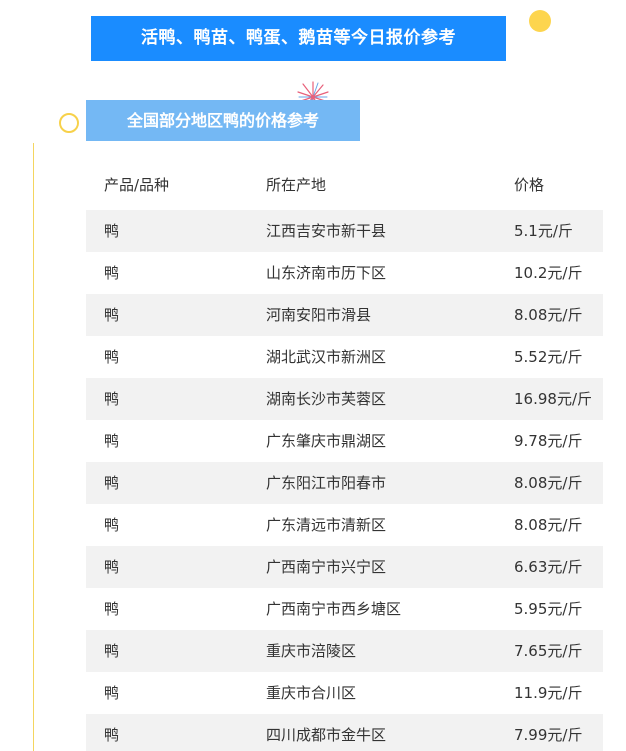 Image resolution: width=626 pixels, height=751 pixels. I want to click on cell-price: 5.95元/斤, so click(548, 609).